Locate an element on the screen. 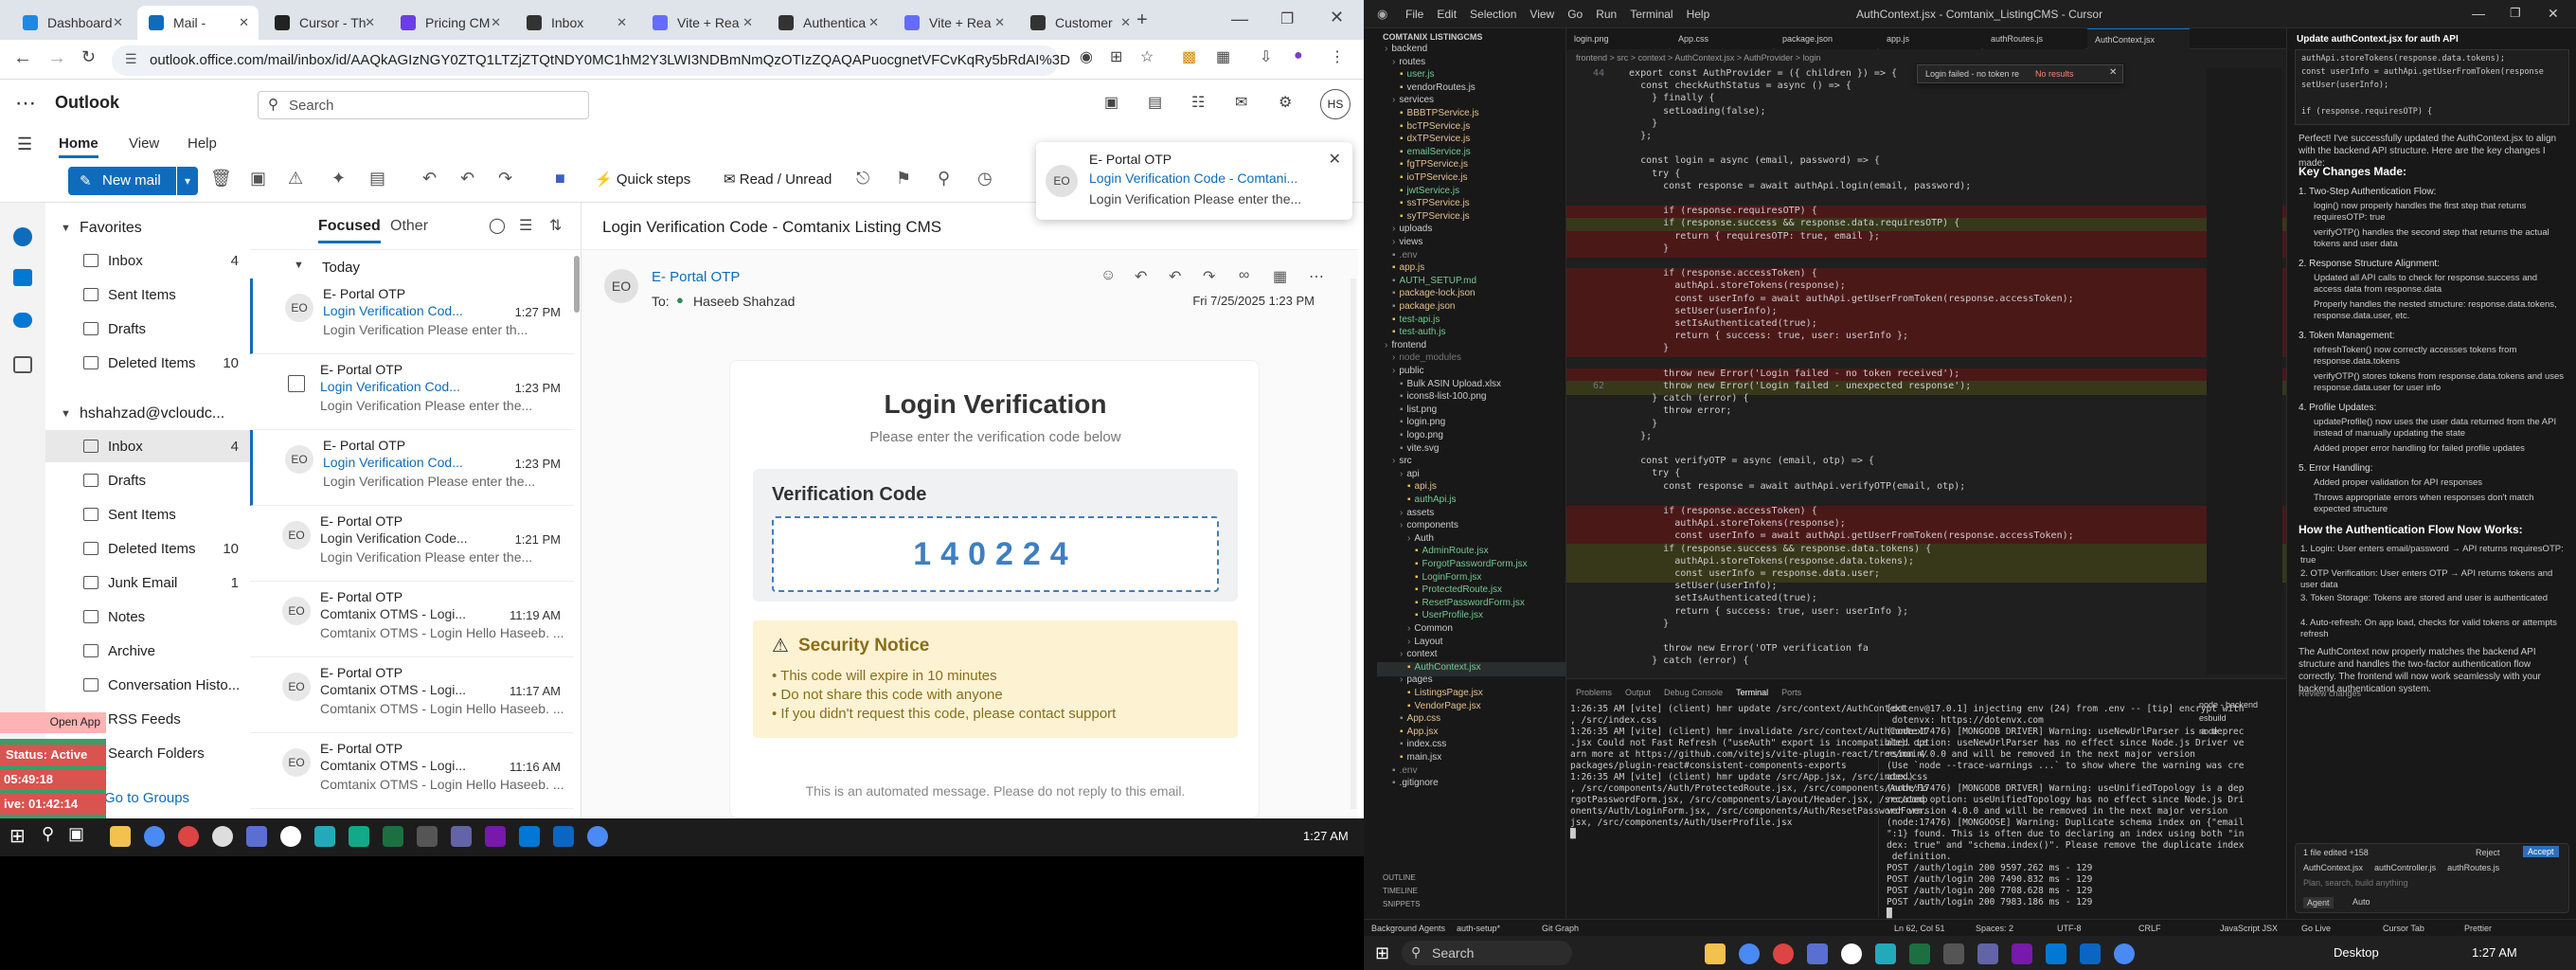  star-icon: ☆ is located at coordinates (1147, 56).